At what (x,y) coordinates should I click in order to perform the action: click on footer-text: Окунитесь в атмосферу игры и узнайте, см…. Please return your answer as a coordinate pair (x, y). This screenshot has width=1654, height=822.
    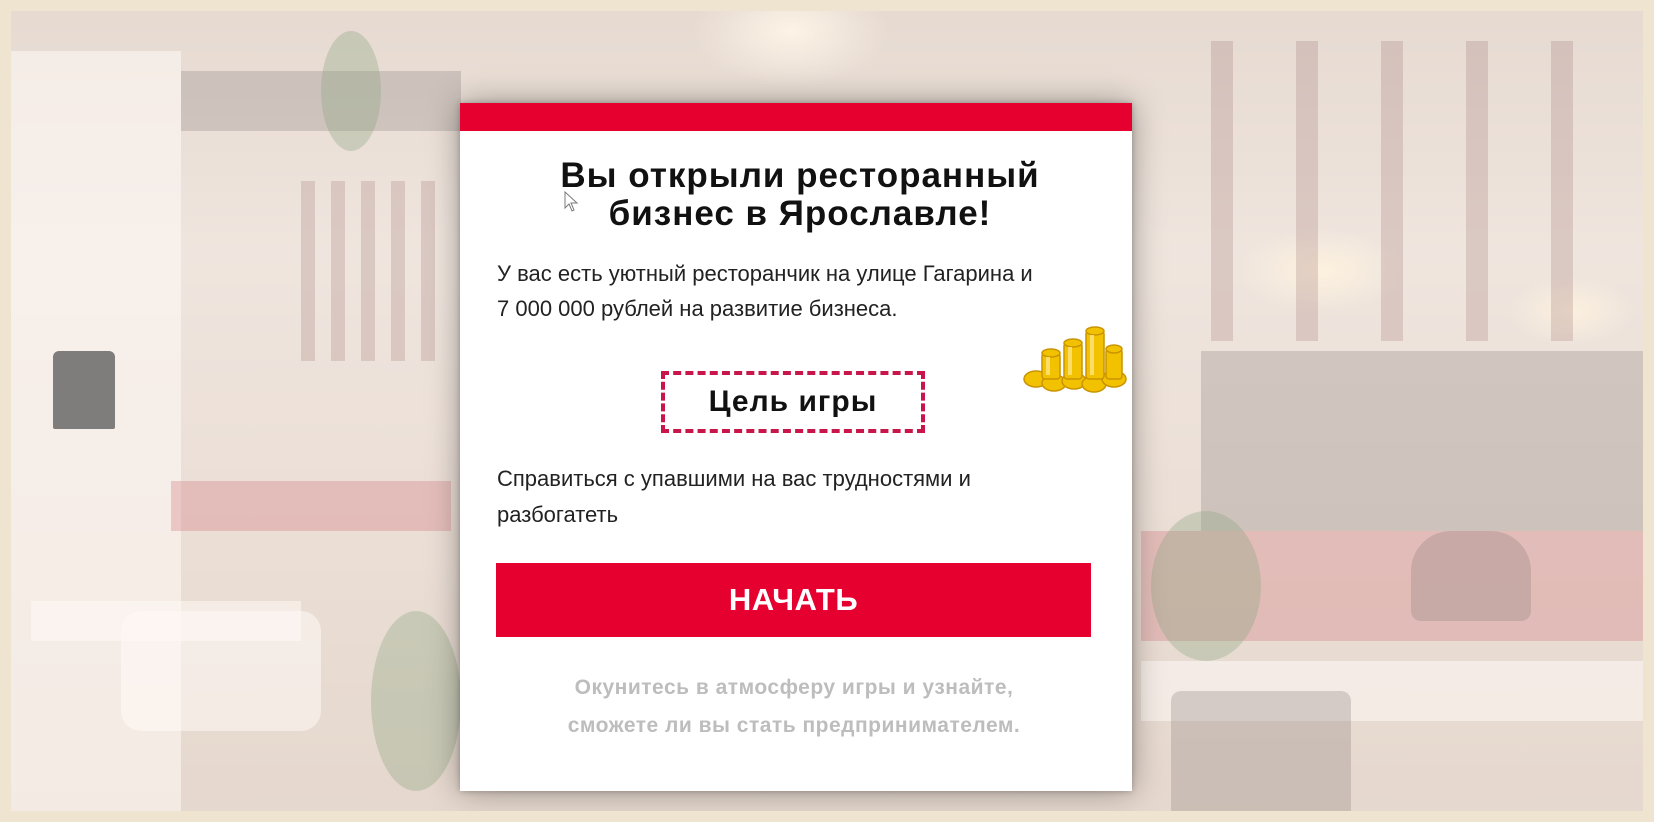
    Looking at the image, I should click on (794, 706).